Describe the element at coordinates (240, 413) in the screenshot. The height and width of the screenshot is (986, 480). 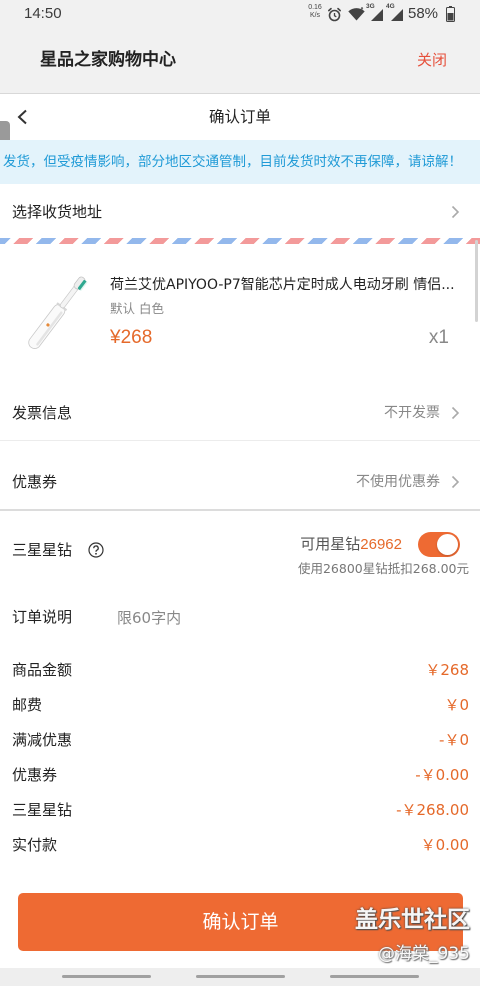
I see `invoice-row: 发票信息 不开发票` at that location.